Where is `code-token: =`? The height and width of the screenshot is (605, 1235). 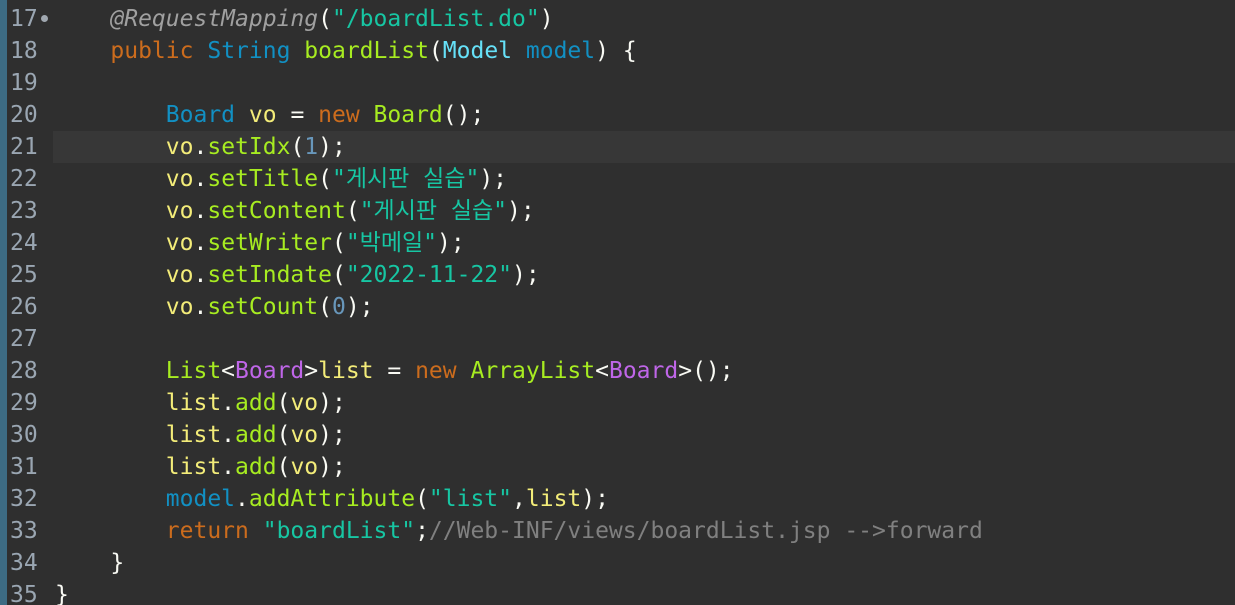
code-token: = is located at coordinates (297, 115).